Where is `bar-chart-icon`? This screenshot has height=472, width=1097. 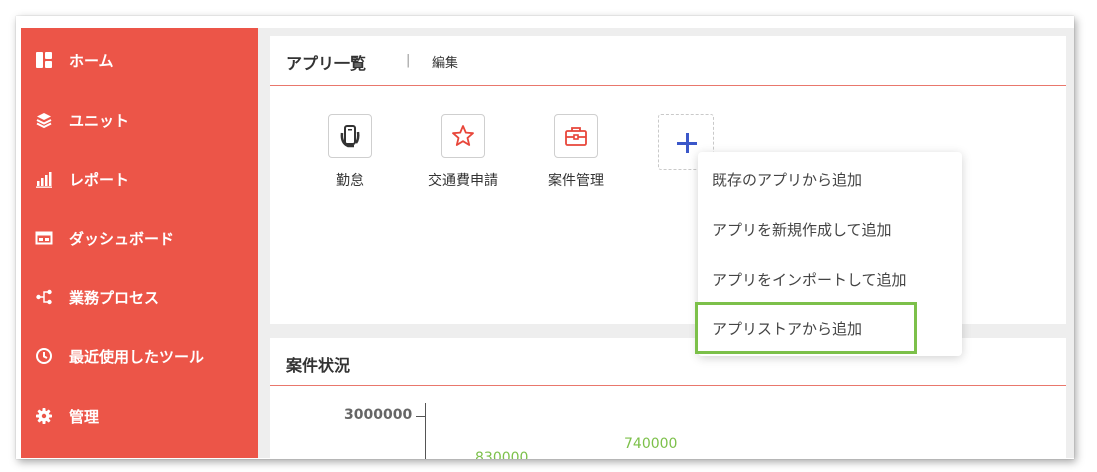
bar-chart-icon is located at coordinates (44, 179).